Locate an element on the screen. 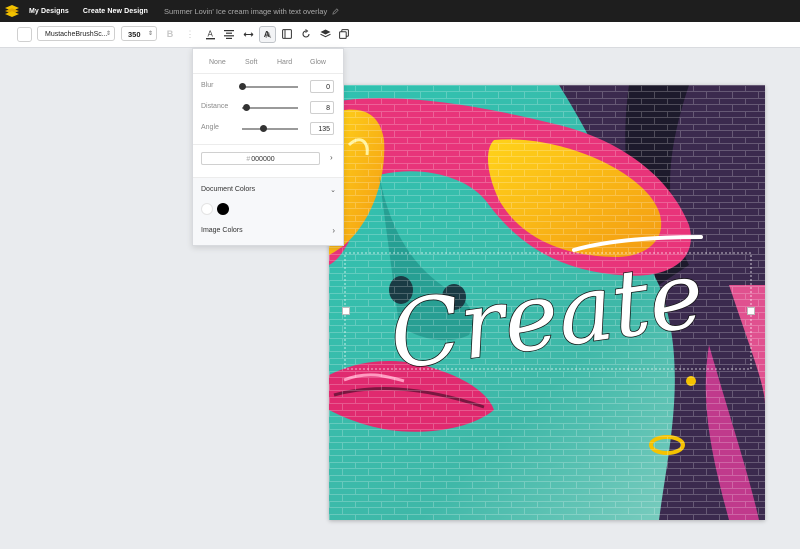 This screenshot has width=800, height=549. font-family-select: MustacheBrushSc... ⇕ is located at coordinates (76, 33).